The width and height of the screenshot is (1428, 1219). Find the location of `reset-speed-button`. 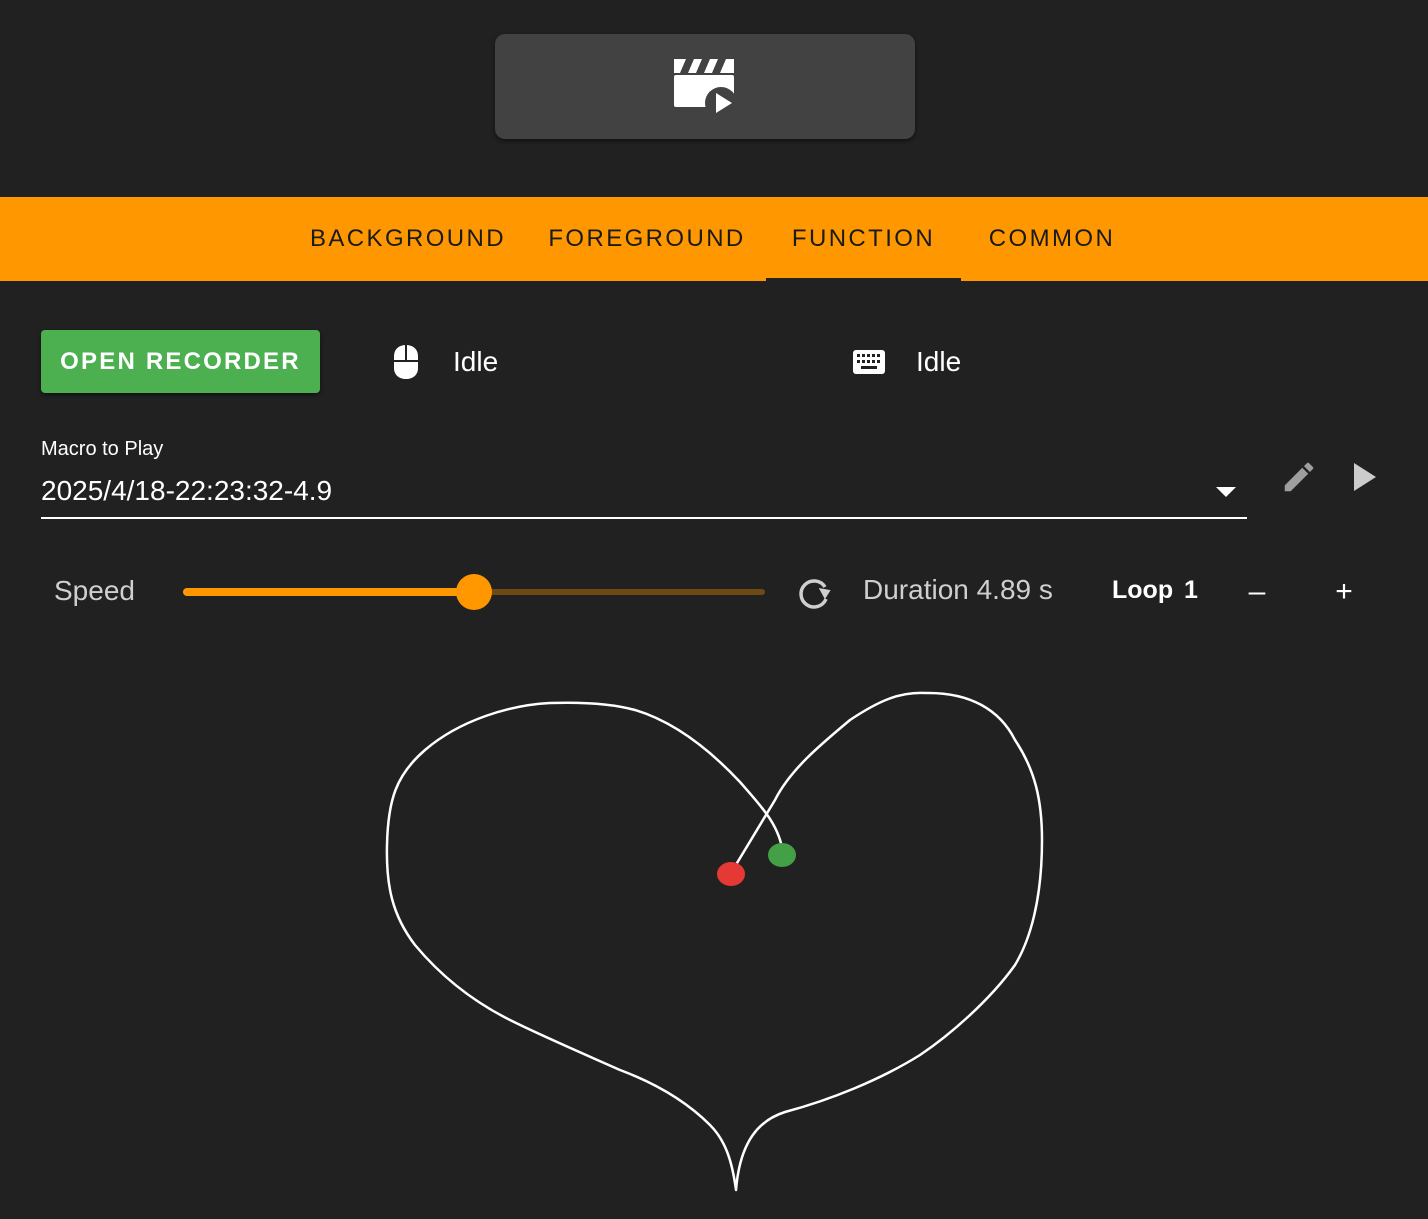

reset-speed-button is located at coordinates (814, 595).